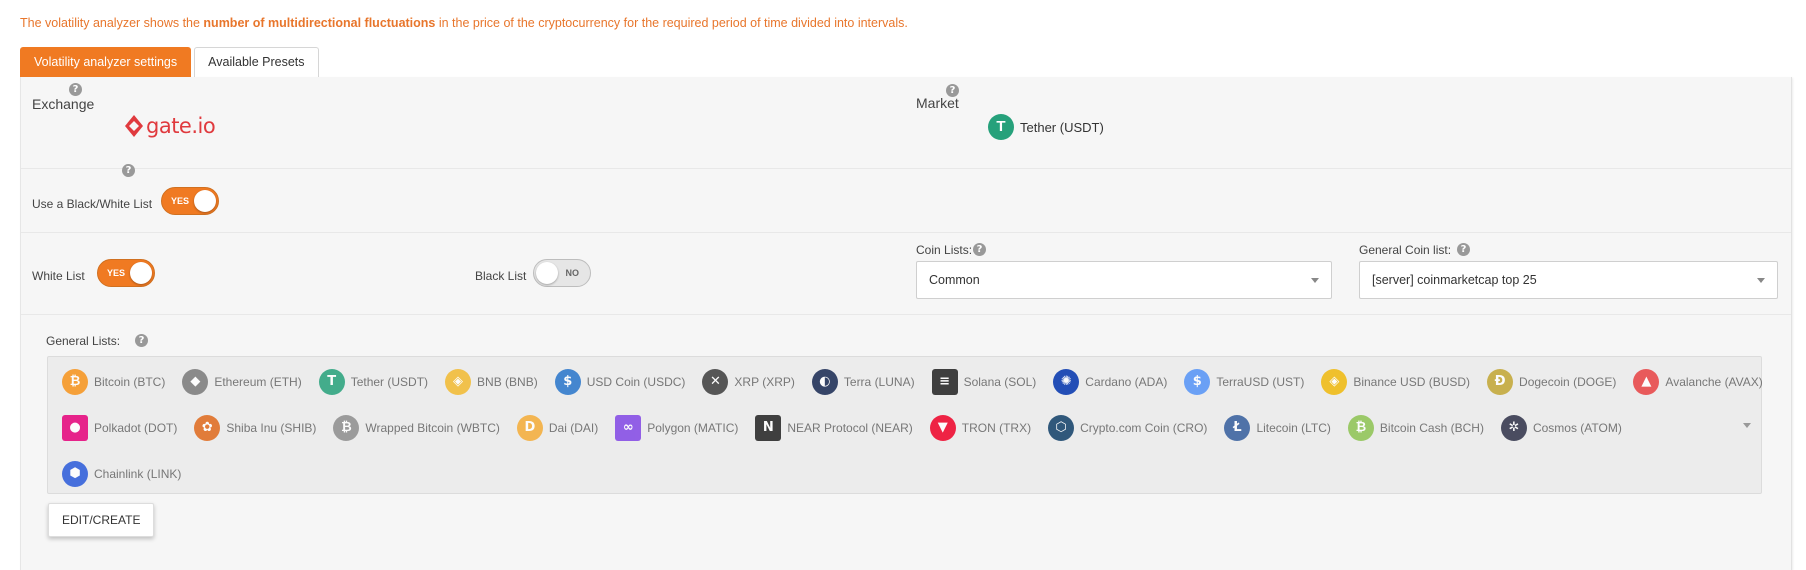 Image resolution: width=1806 pixels, height=570 pixels. Describe the element at coordinates (58, 276) in the screenshot. I see `whitelist-label: White List` at that location.